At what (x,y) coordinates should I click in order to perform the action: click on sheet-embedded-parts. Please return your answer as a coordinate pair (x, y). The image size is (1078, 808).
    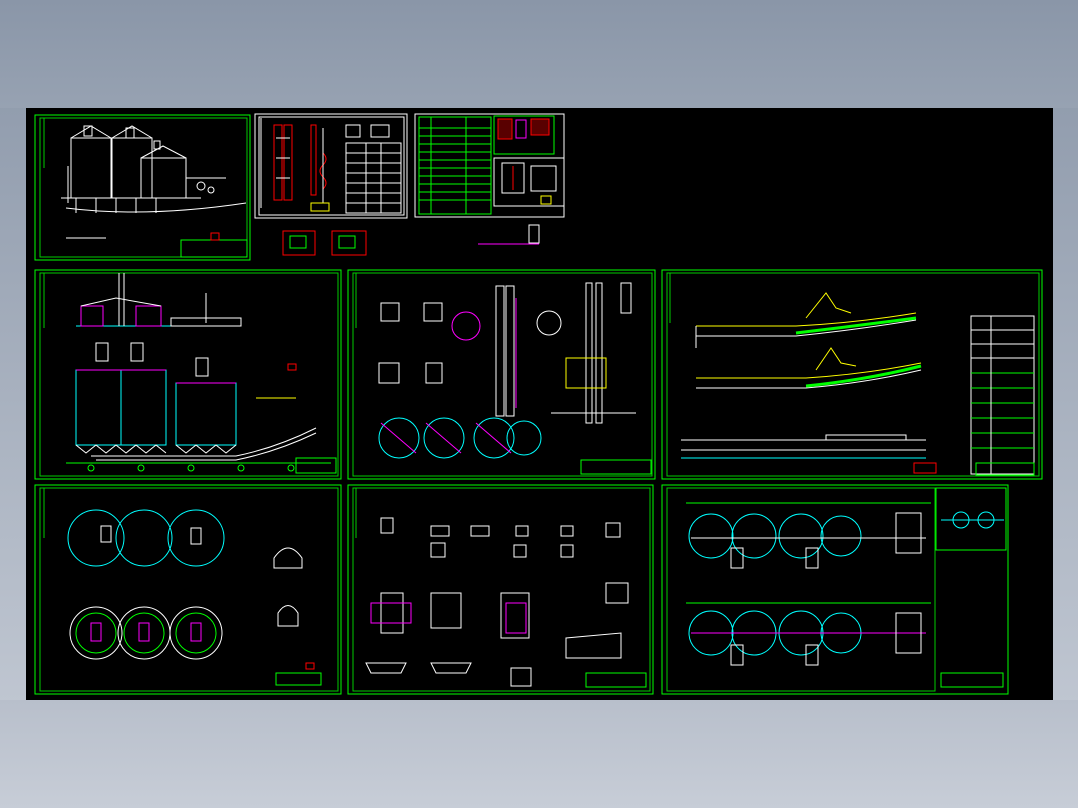
    Looking at the image, I should click on (500, 589).